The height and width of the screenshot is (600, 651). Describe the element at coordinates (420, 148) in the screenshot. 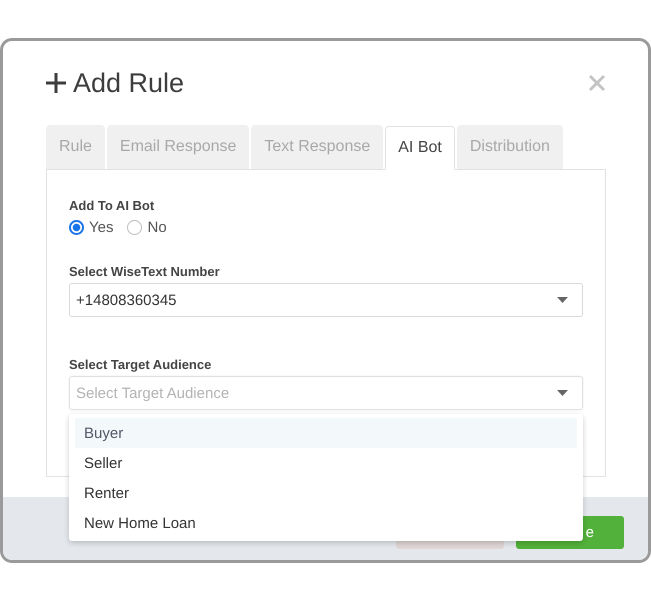

I see `tab: AI Bot` at that location.